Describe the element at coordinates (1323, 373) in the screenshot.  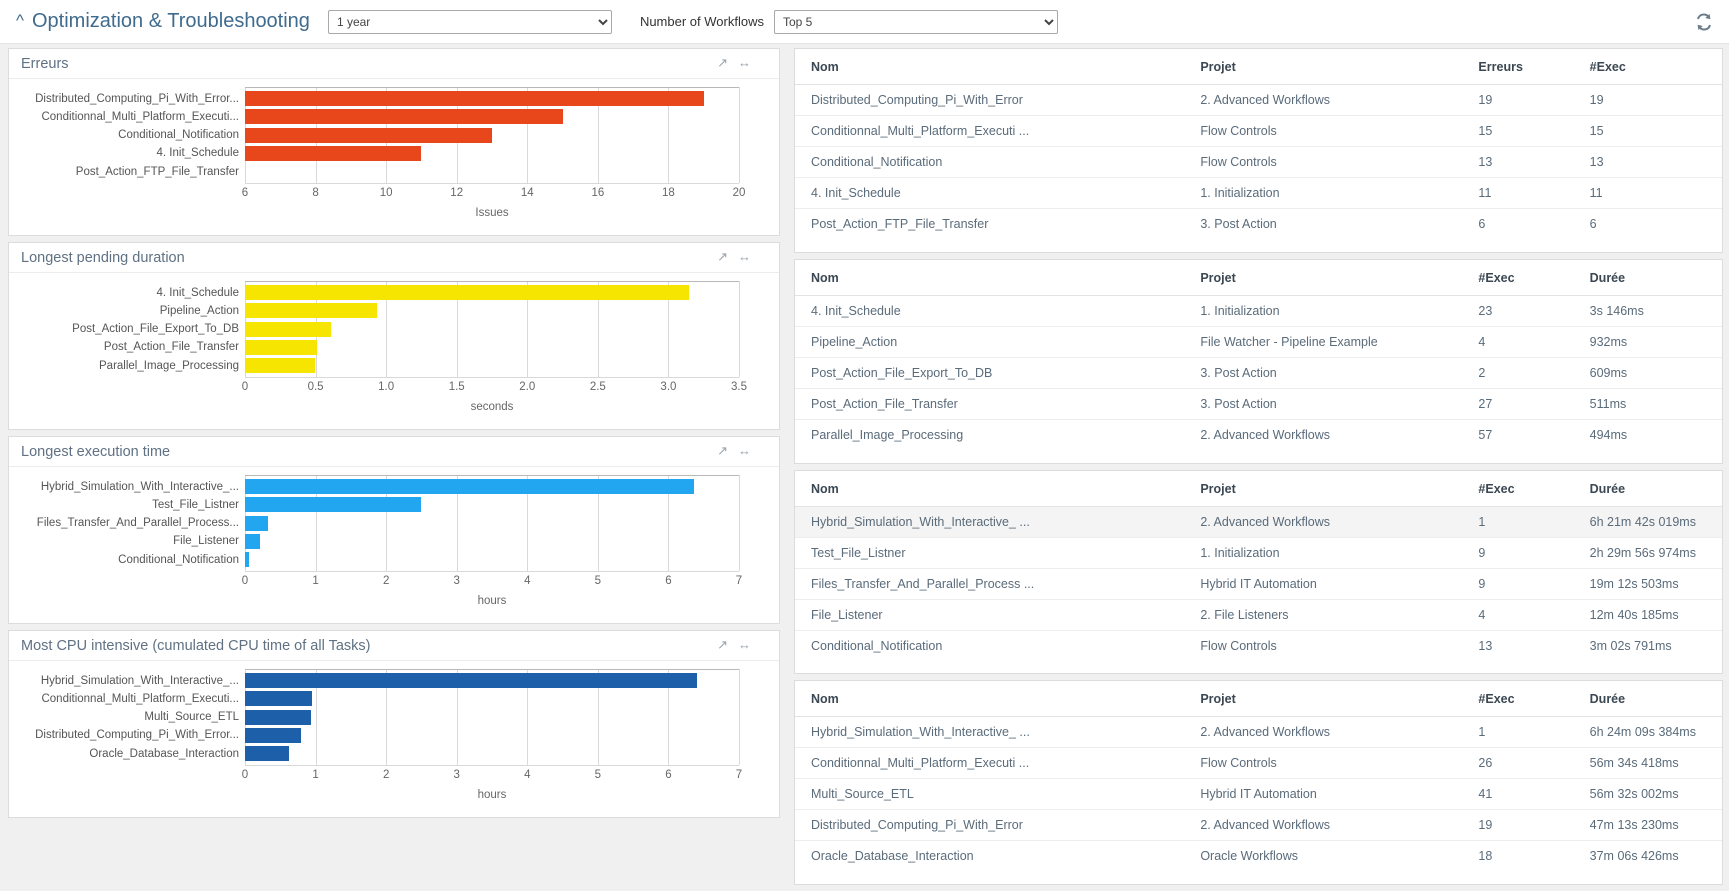
I see `table-cell: 3. Post Action` at that location.